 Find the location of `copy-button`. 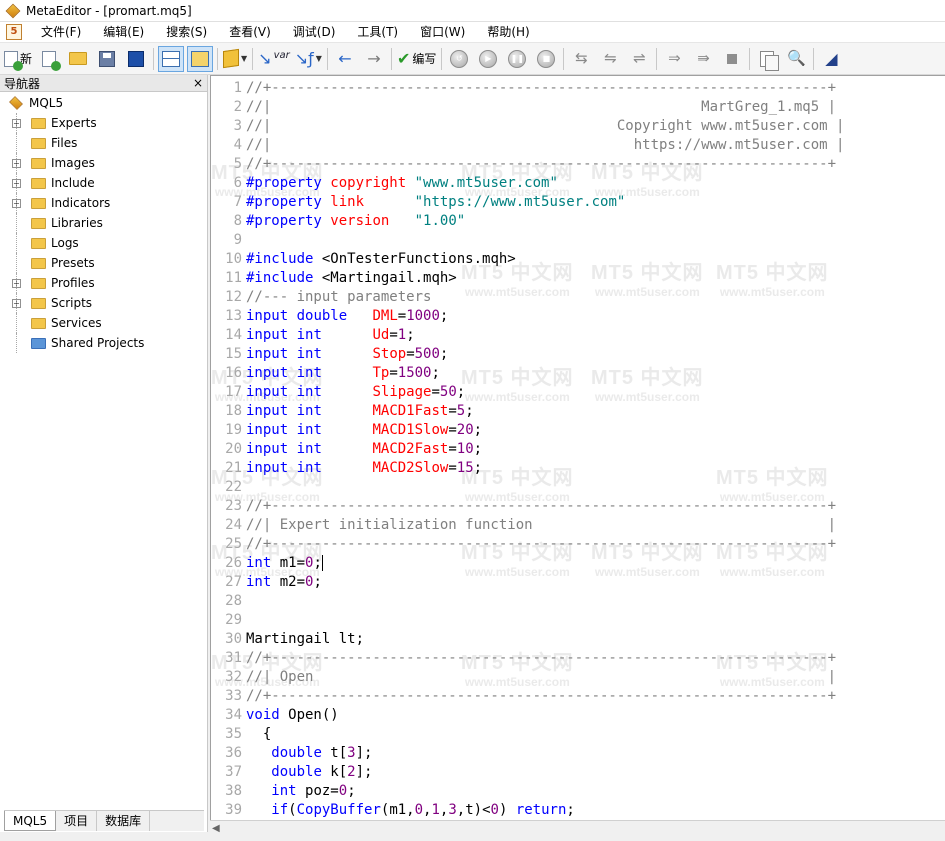

copy-button is located at coordinates (767, 59).